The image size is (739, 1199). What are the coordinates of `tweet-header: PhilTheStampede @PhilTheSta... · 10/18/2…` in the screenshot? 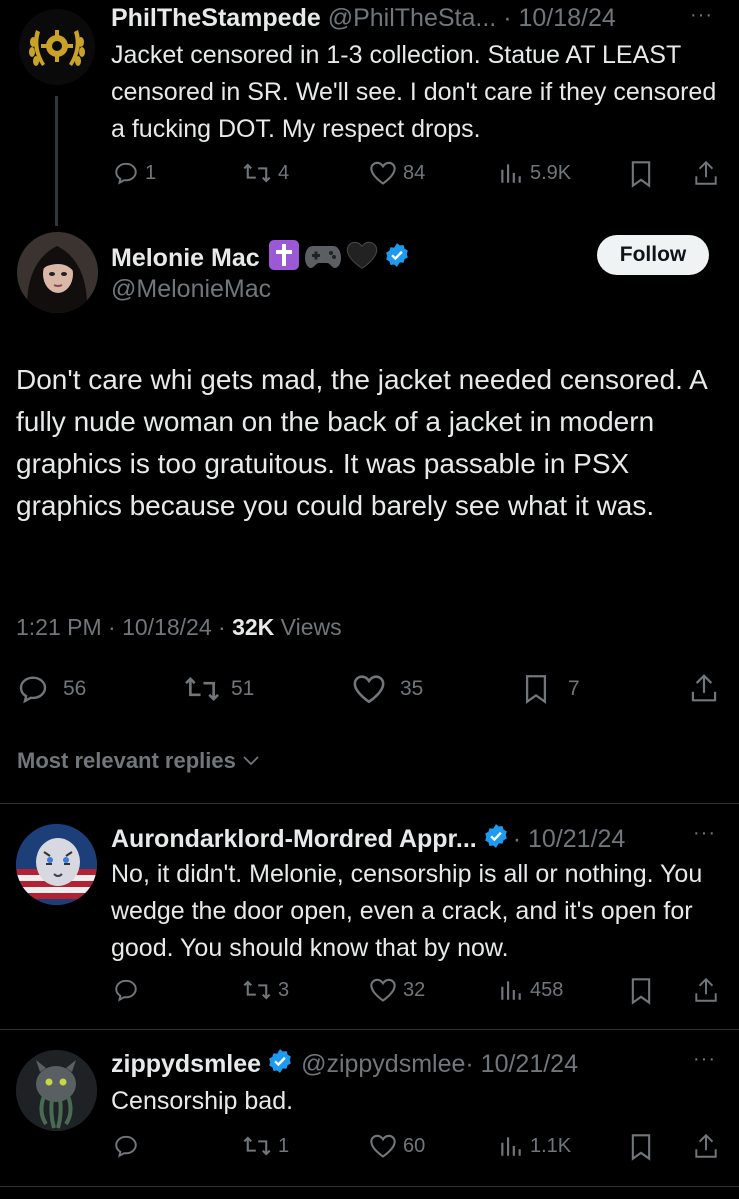 It's located at (363, 18).